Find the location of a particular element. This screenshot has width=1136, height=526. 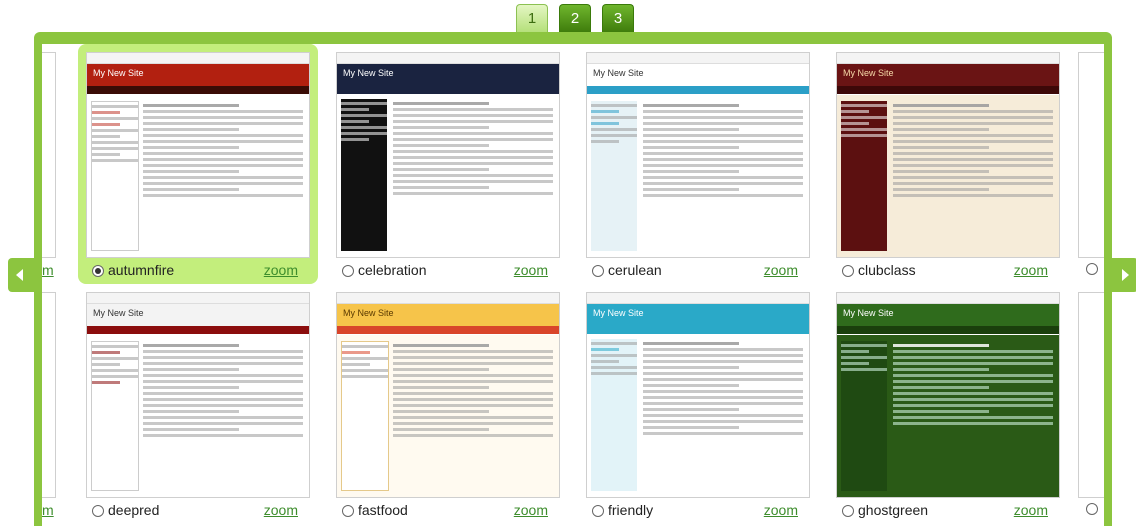

chevron-left-icon is located at coordinates (19, 275).